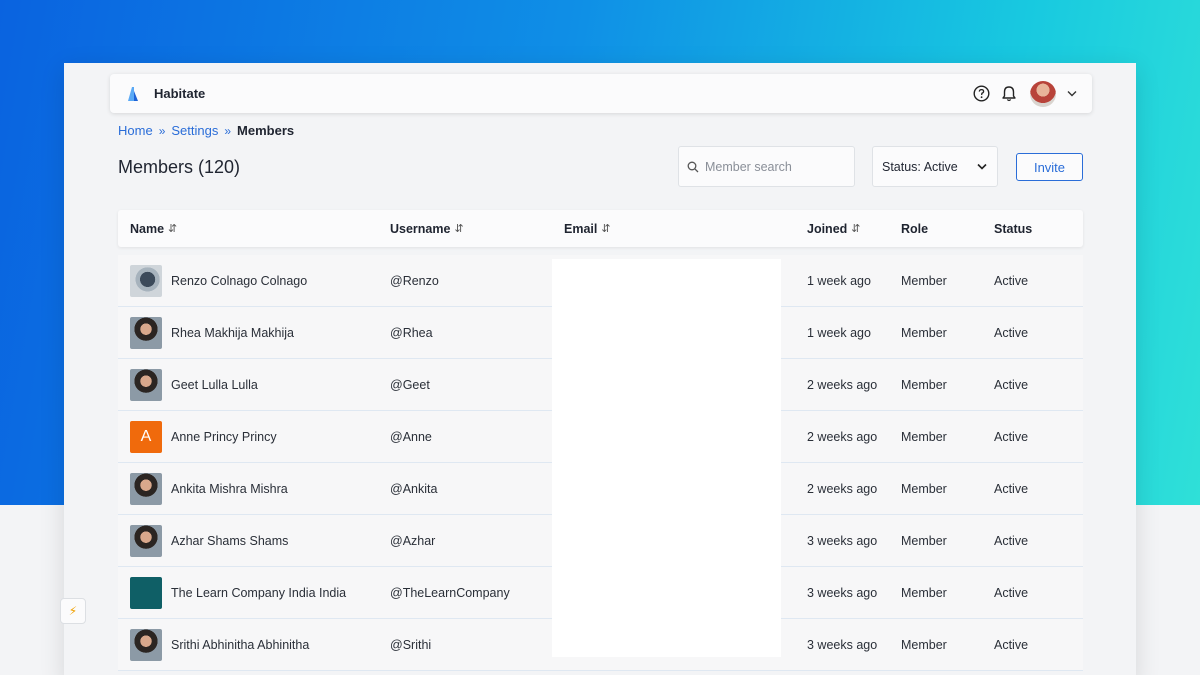 This screenshot has width=1200, height=675. What do you see at coordinates (258, 593) in the screenshot?
I see `member-name: The Learn Company India India` at bounding box center [258, 593].